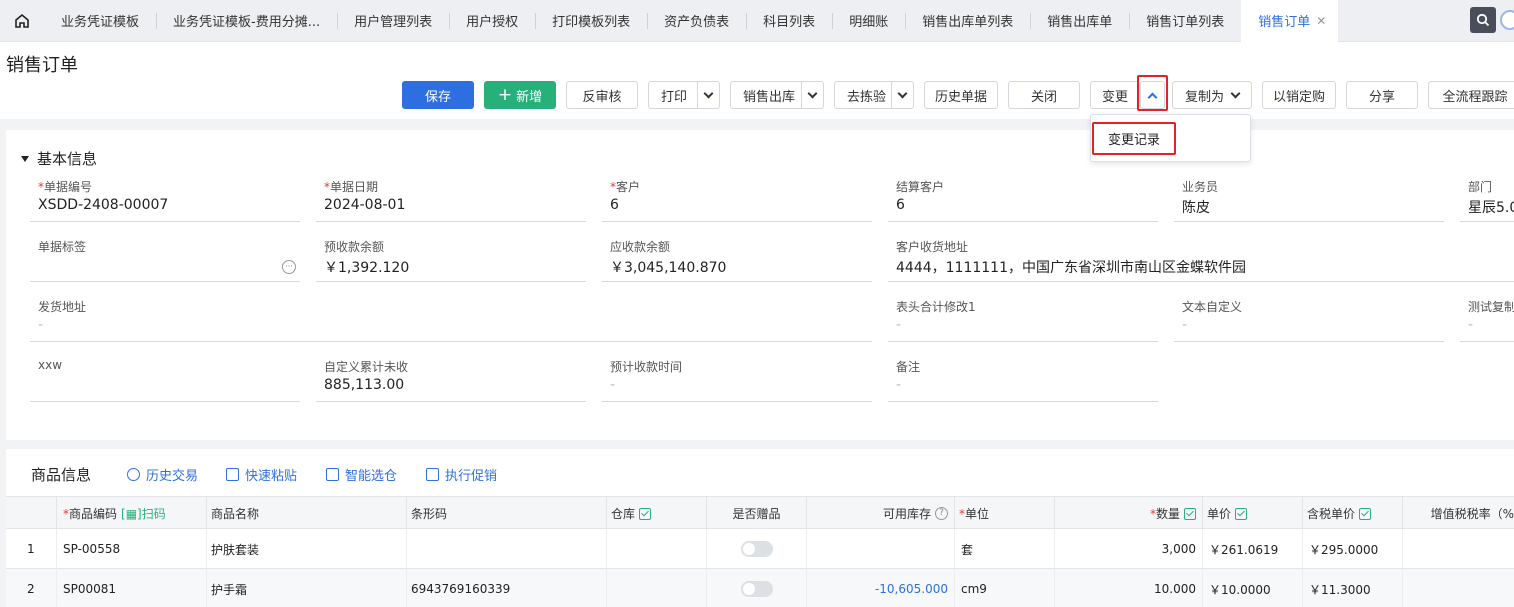 The height and width of the screenshot is (607, 1514). I want to click on copy-as-button: 复制为, so click(1212, 95).